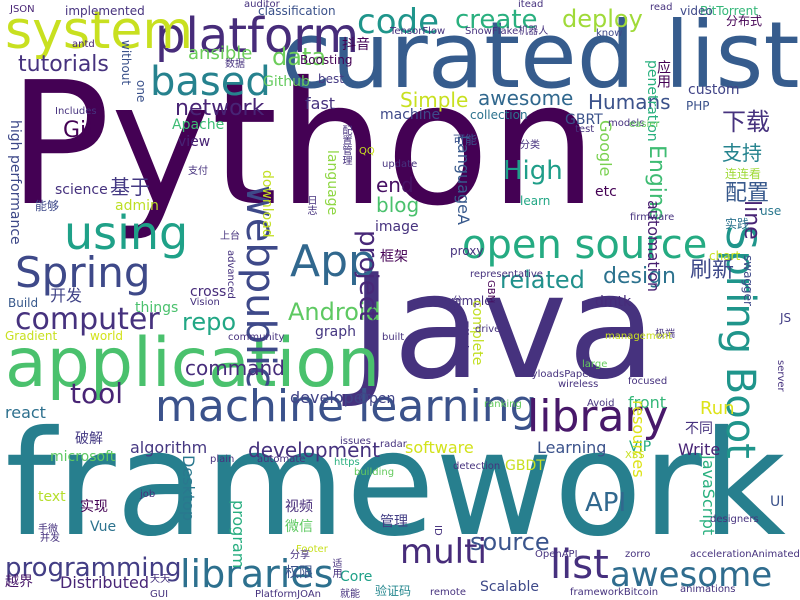 The height and width of the screenshot is (600, 800). What do you see at coordinates (299, 507) in the screenshot?
I see `word: 视频` at bounding box center [299, 507].